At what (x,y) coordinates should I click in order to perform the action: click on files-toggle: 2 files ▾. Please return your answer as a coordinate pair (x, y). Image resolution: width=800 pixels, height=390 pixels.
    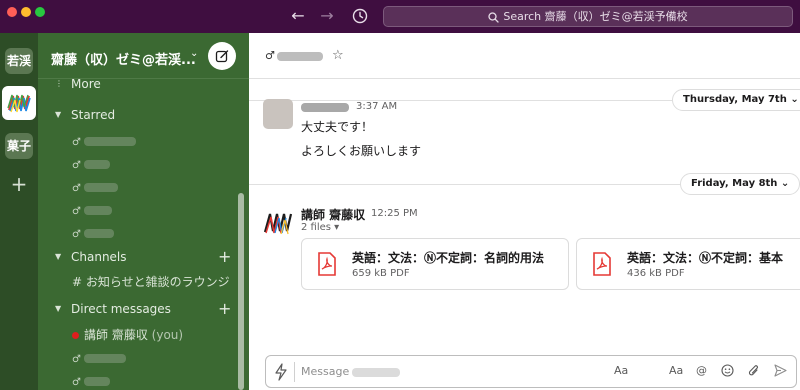
    Looking at the image, I should click on (320, 227).